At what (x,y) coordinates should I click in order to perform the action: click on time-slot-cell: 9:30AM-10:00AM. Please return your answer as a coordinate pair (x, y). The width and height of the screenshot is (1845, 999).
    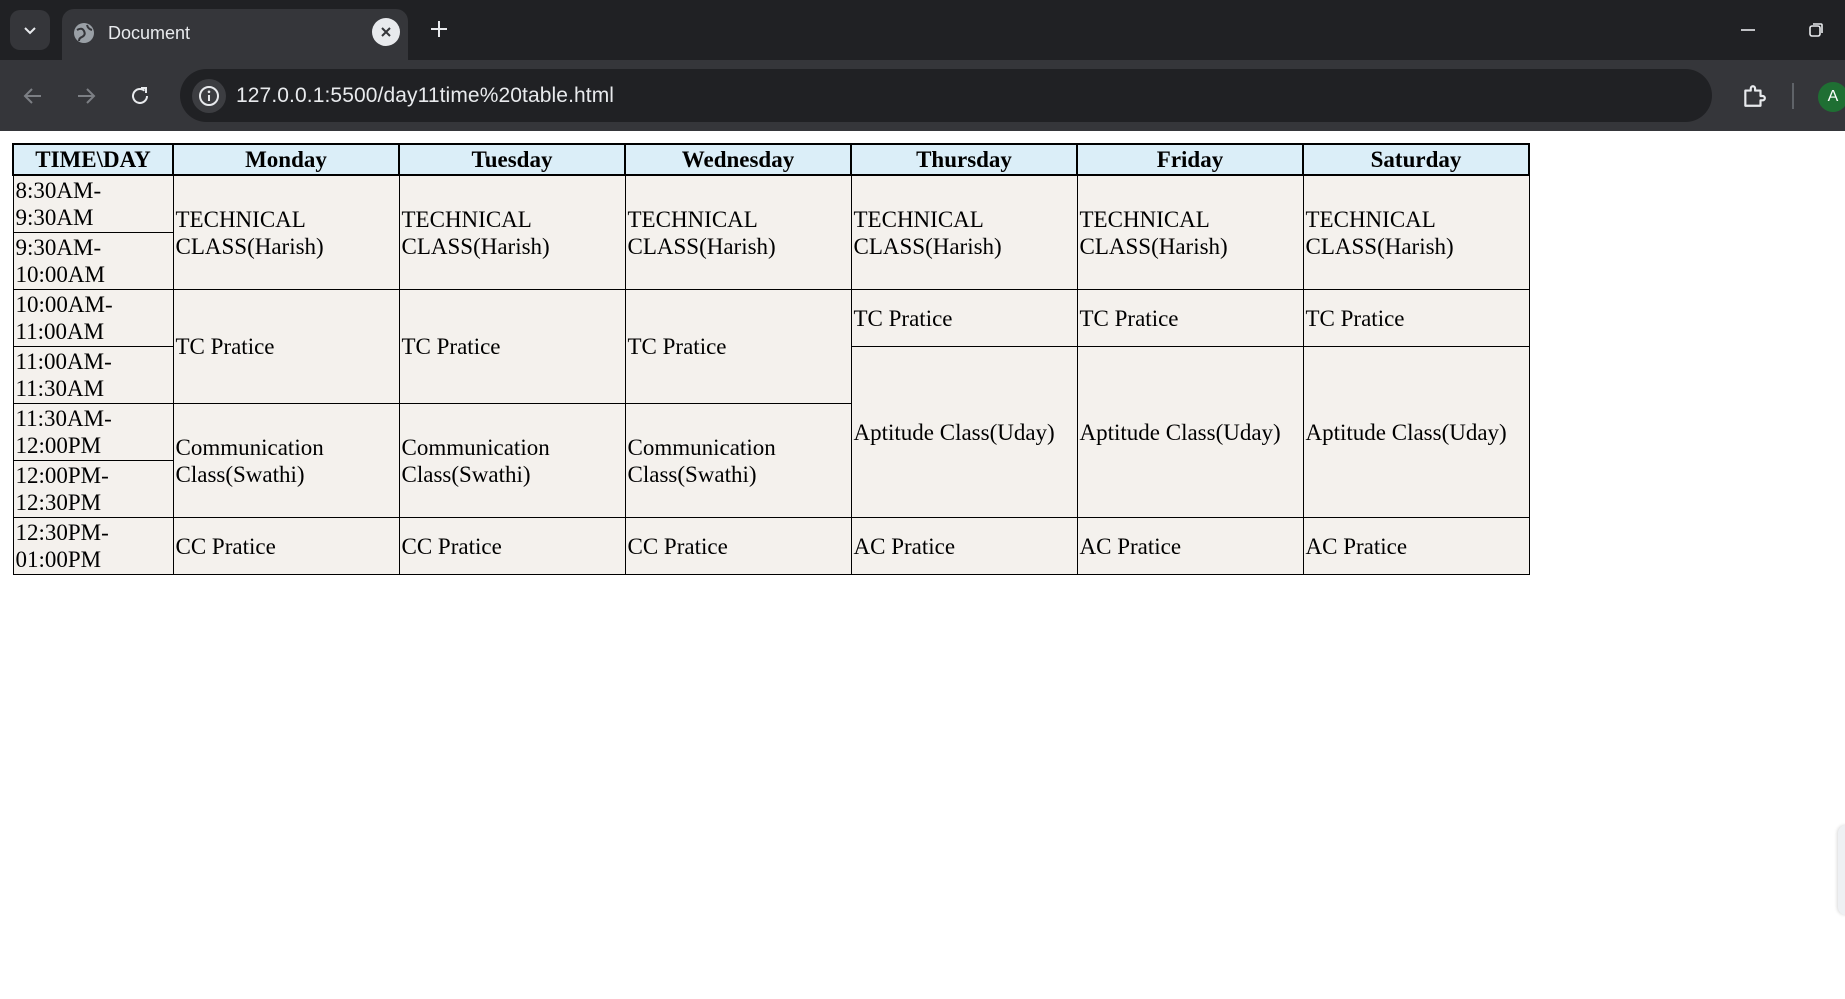
    Looking at the image, I should click on (93, 261).